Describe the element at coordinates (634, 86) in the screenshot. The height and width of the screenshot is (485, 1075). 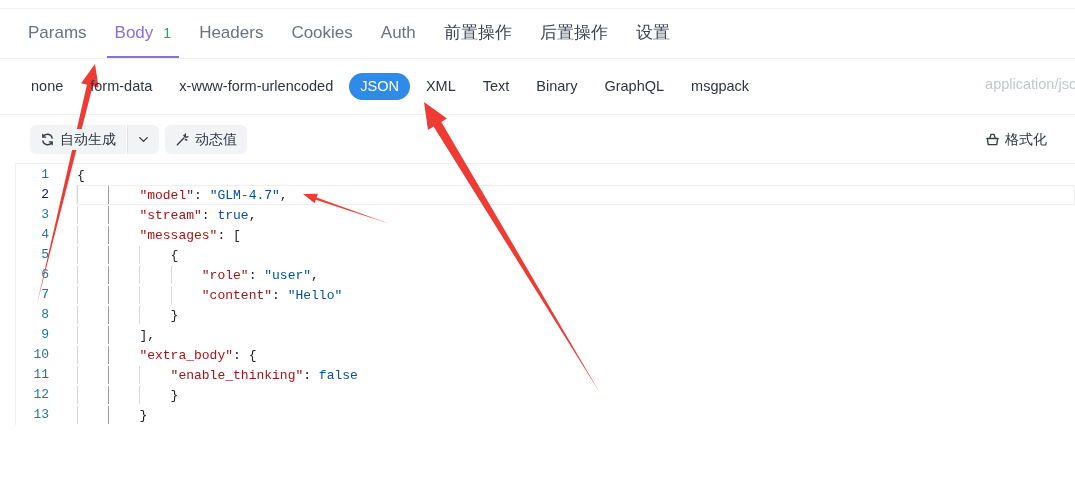
I see `body-type-option: GraphQL` at that location.